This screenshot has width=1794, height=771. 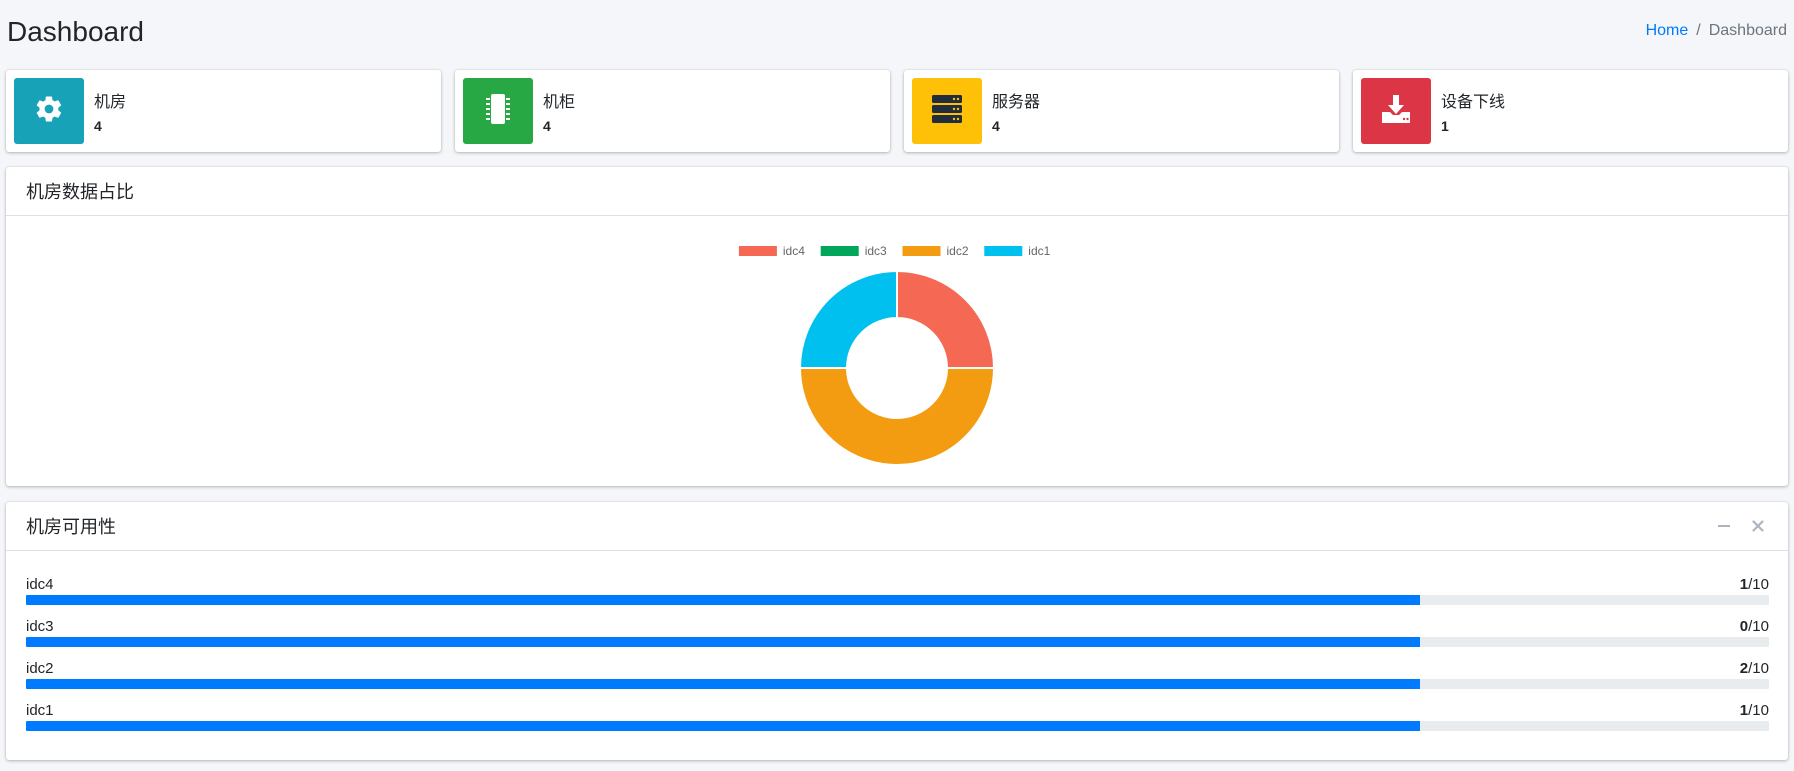 I want to click on info-icon-box-offline, so click(x=1396, y=111).